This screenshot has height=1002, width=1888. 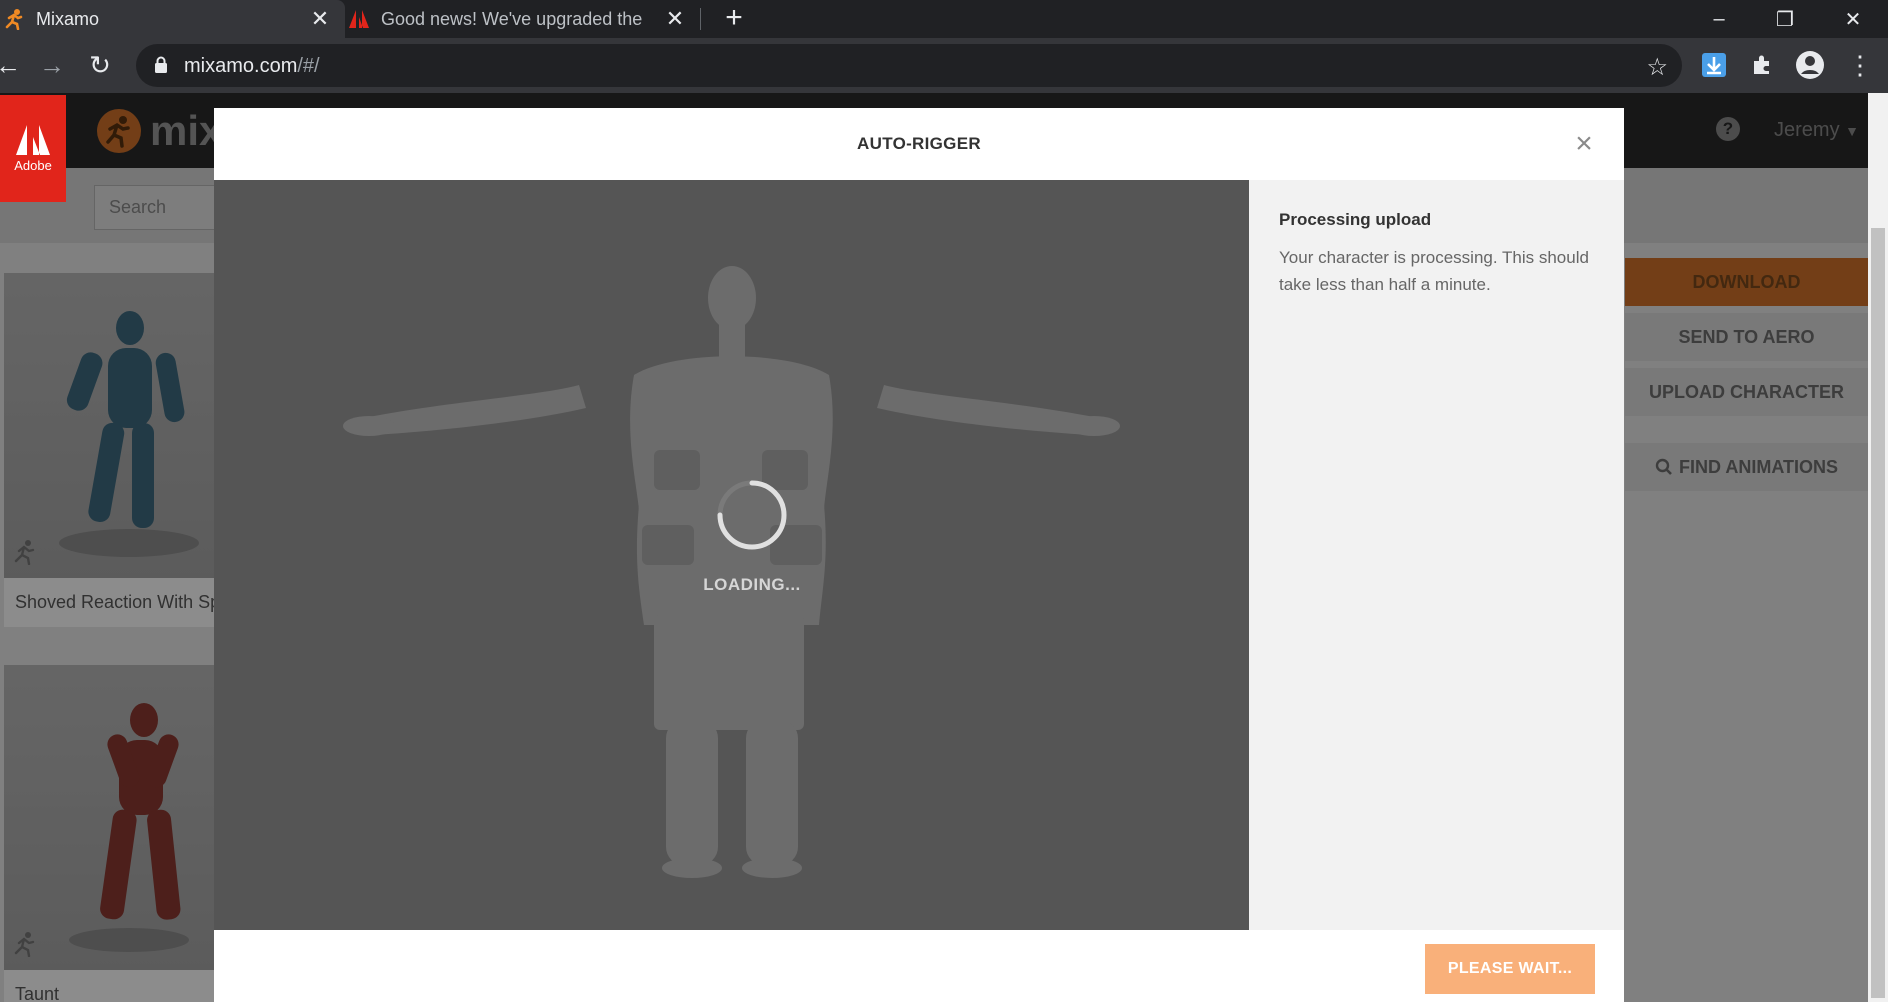 What do you see at coordinates (919, 143) in the screenshot?
I see `modal-title: AUTO-RIGGER` at bounding box center [919, 143].